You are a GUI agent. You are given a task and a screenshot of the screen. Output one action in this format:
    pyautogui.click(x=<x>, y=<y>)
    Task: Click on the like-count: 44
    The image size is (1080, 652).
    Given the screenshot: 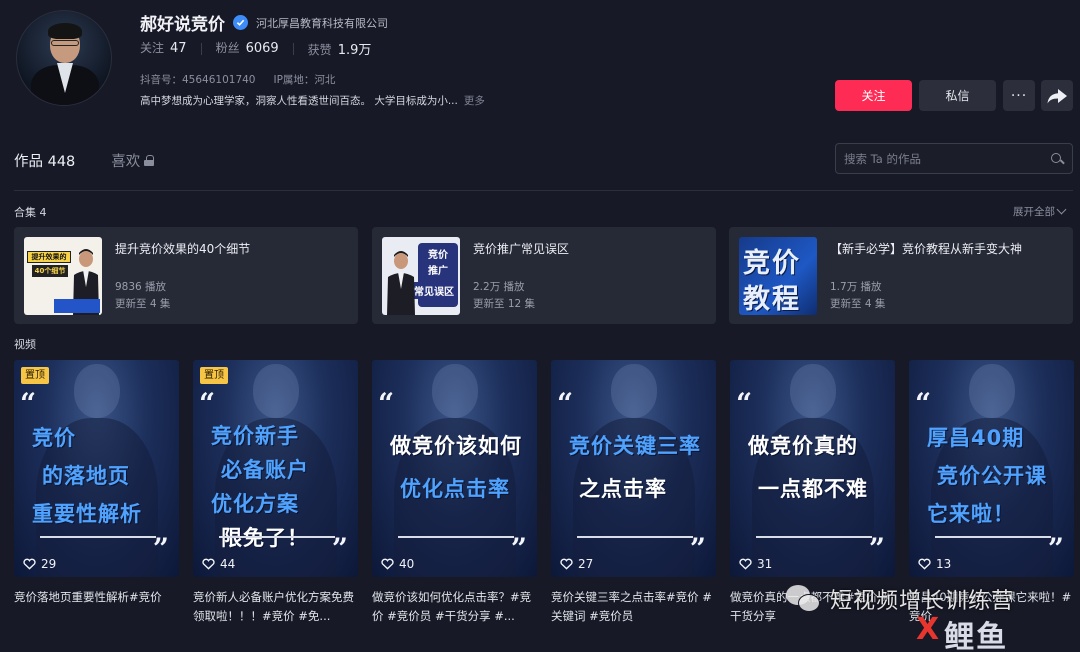 What is the action you would take?
    pyautogui.click(x=218, y=564)
    